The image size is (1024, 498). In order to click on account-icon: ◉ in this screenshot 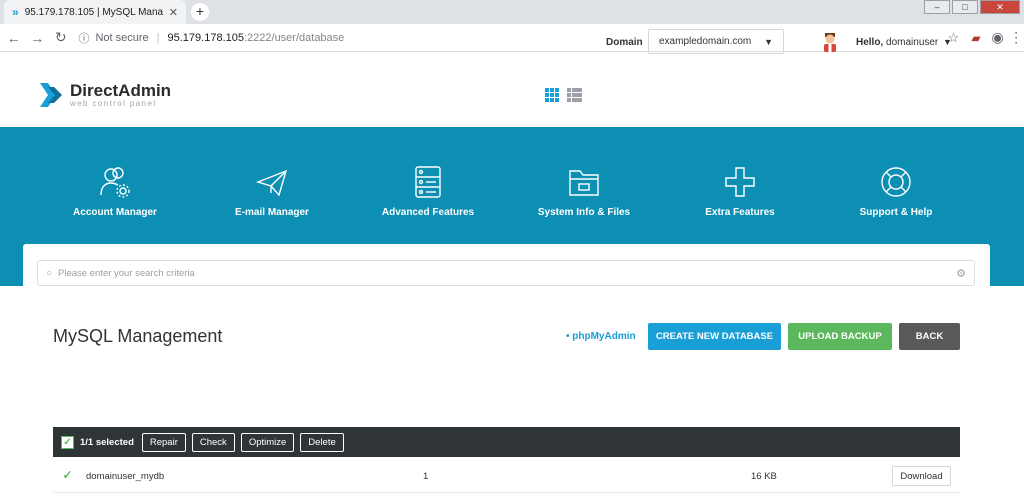, I will do `click(998, 37)`.